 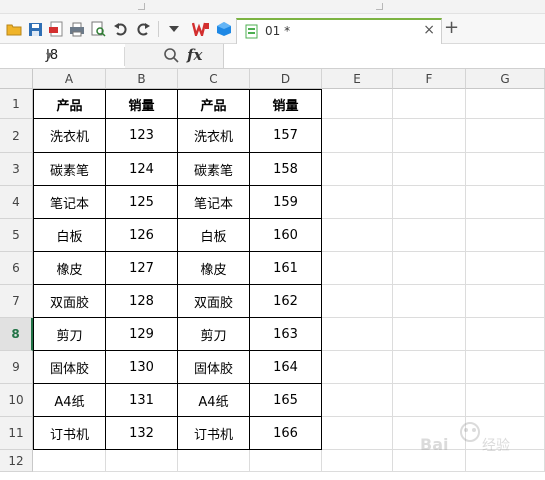 I want to click on cell-b11: 132, so click(x=142, y=433).